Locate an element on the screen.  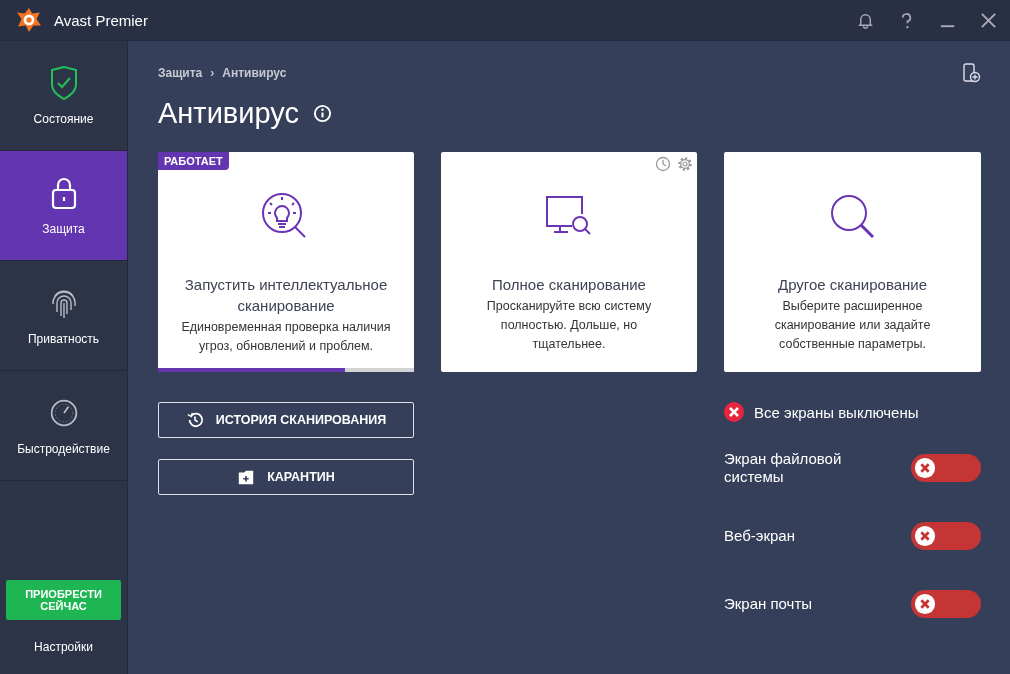
shields-status: Все экраны выключены is located at coordinates (836, 412).